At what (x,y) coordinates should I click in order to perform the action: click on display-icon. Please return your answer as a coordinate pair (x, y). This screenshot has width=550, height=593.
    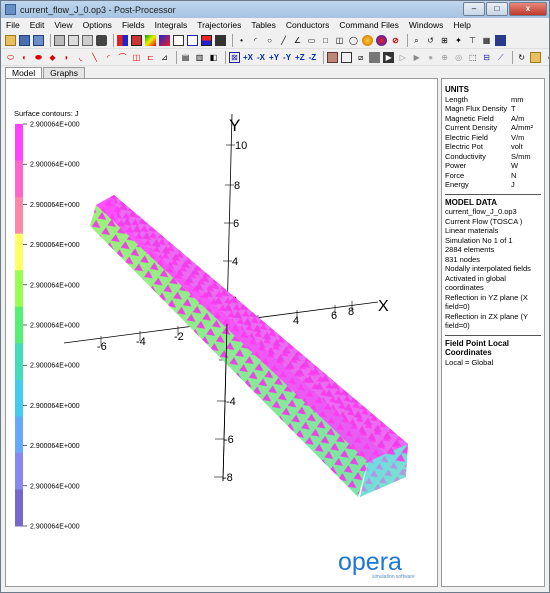
    Looking at the image, I should click on (220, 40).